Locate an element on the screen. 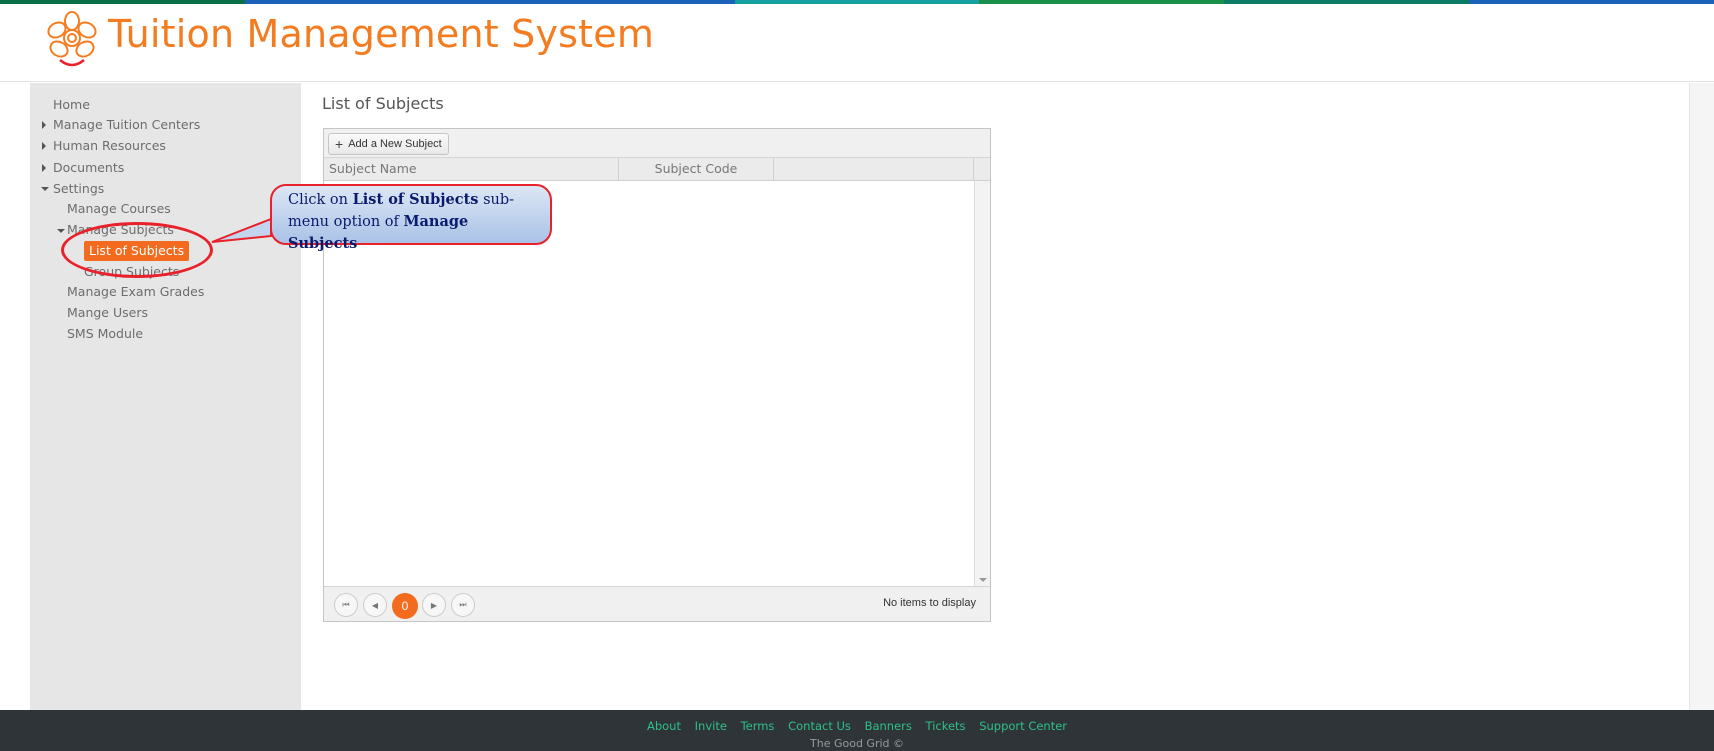  sidebar-item-settings: Settings is located at coordinates (78, 188).